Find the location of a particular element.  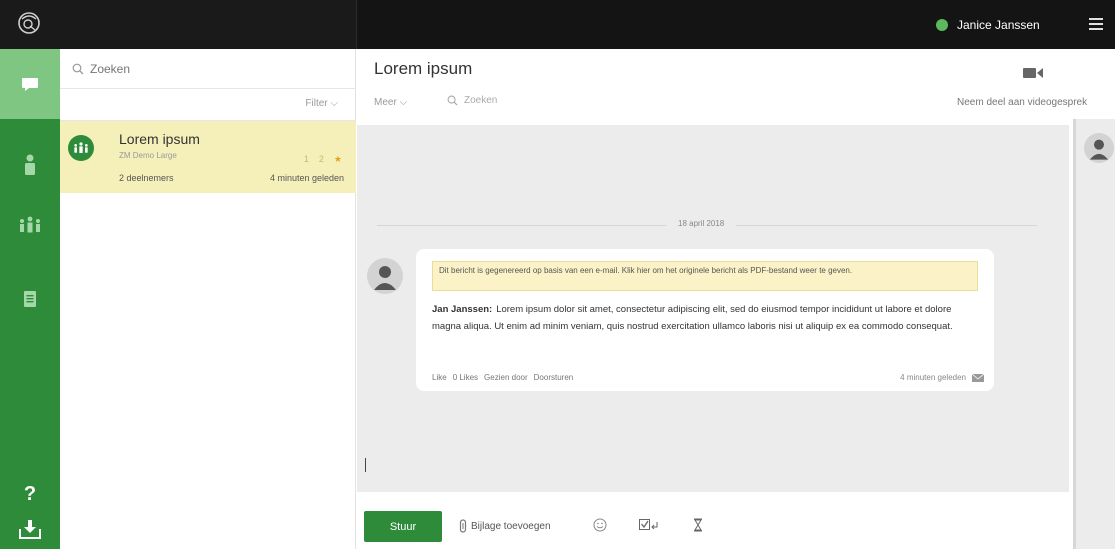

emoji-icon is located at coordinates (600, 525).